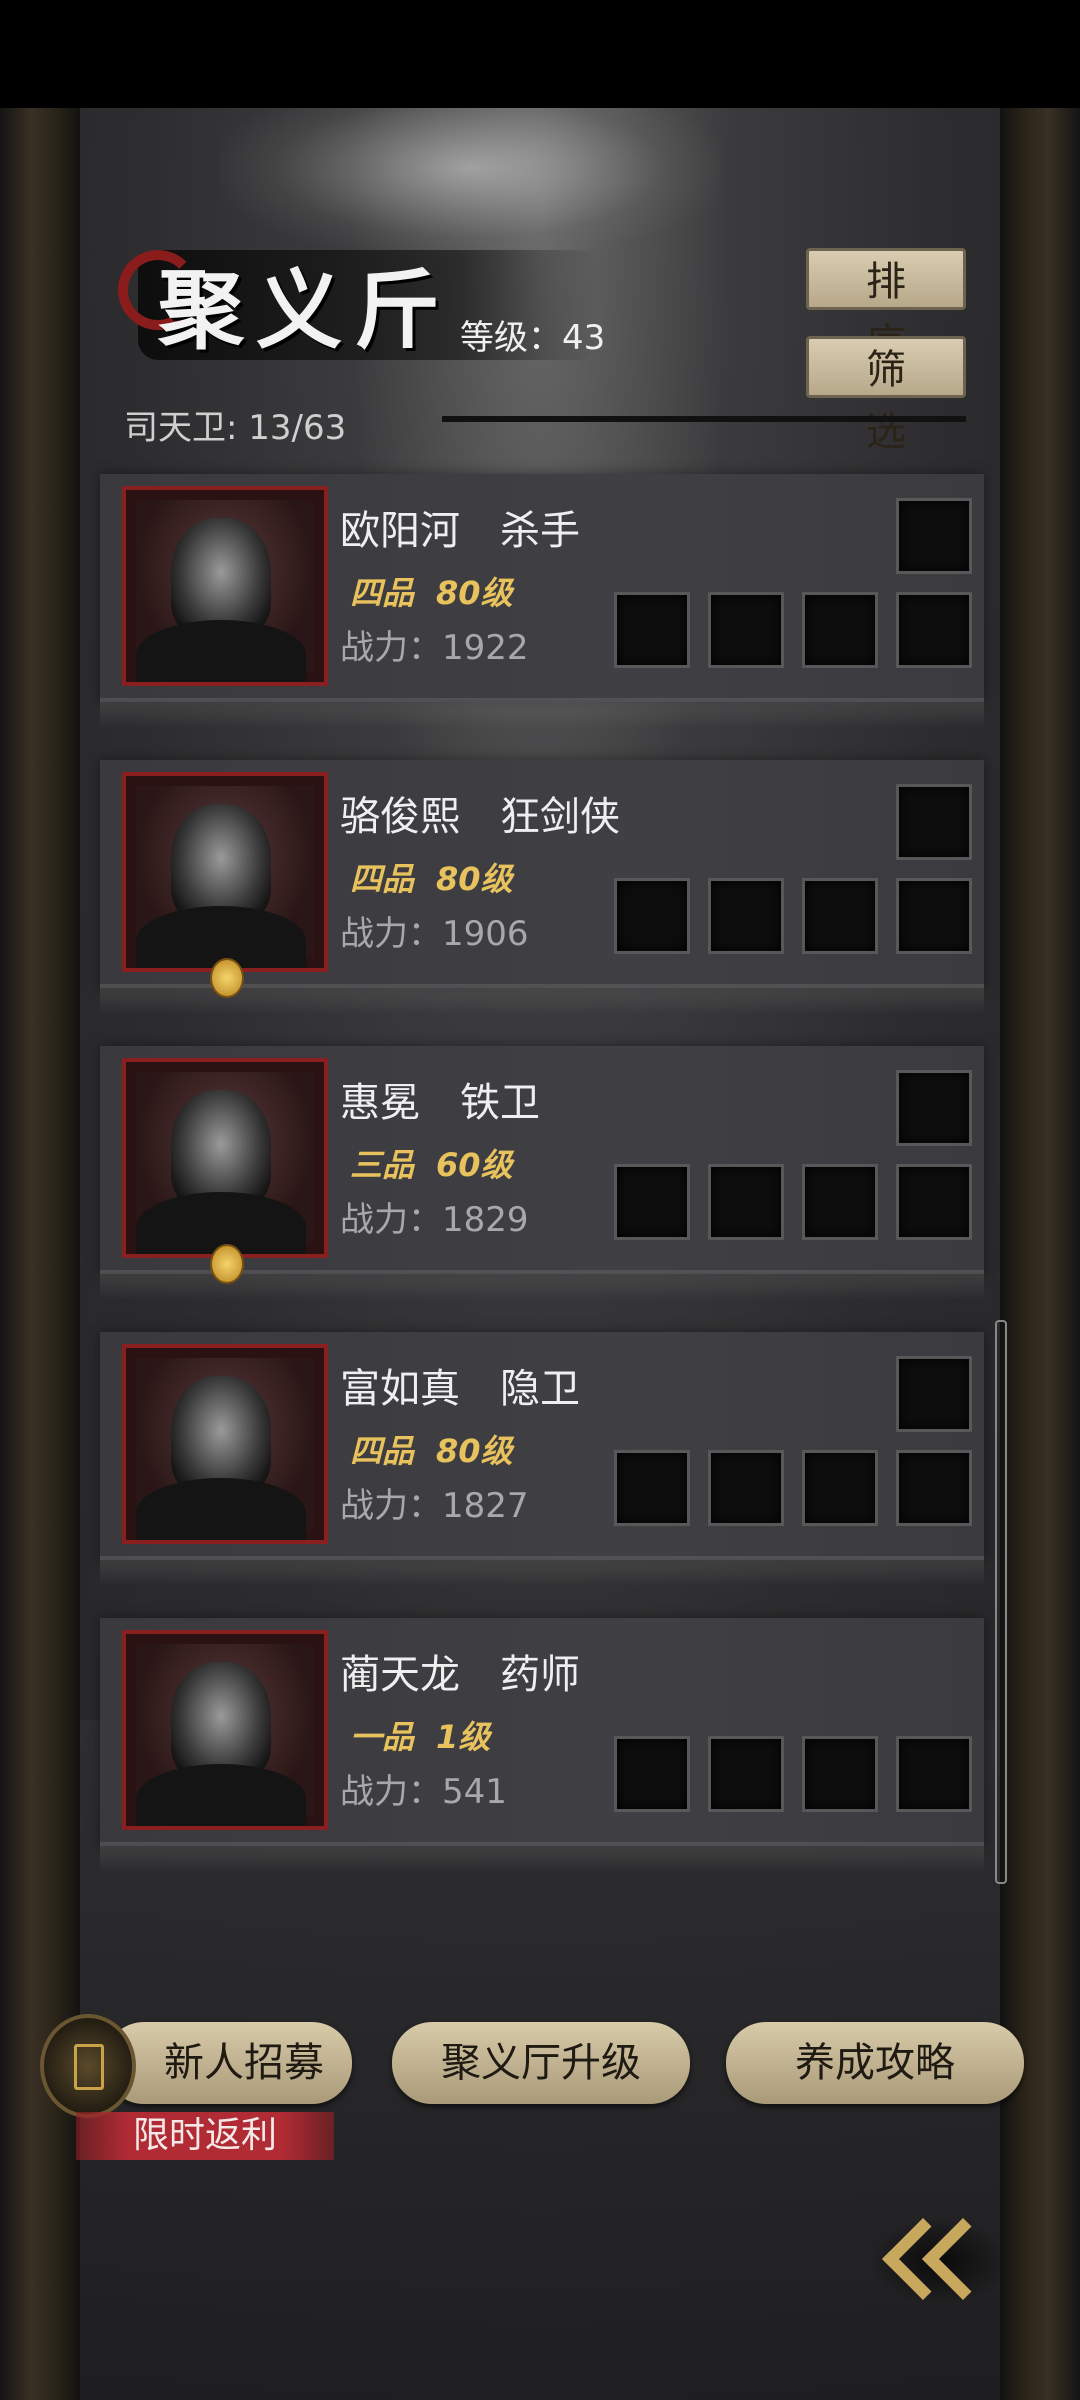 The height and width of the screenshot is (2400, 1080). Describe the element at coordinates (460, 531) in the screenshot. I see `hero-name: 欧阳河 杀手` at that location.